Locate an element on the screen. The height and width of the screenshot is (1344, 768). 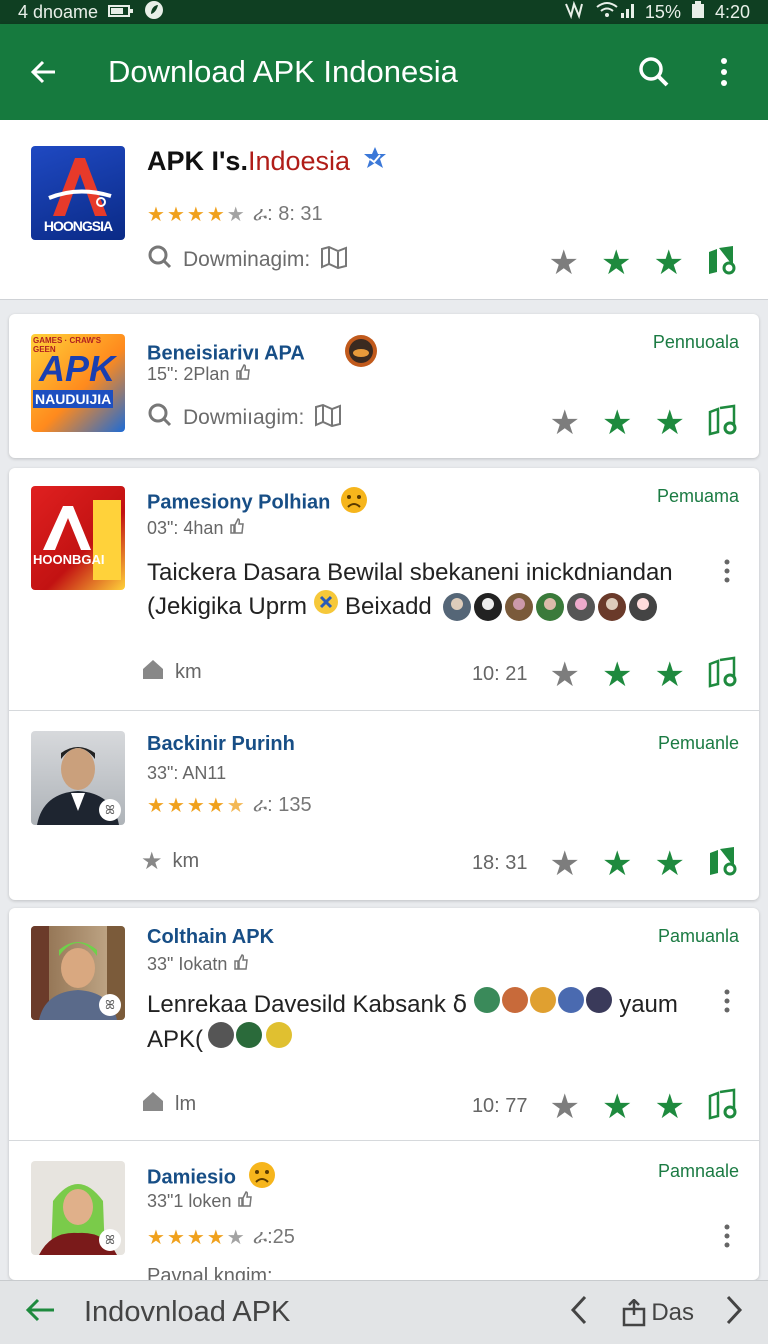
card-meta: 03": 4han is located at coordinates (196, 528).